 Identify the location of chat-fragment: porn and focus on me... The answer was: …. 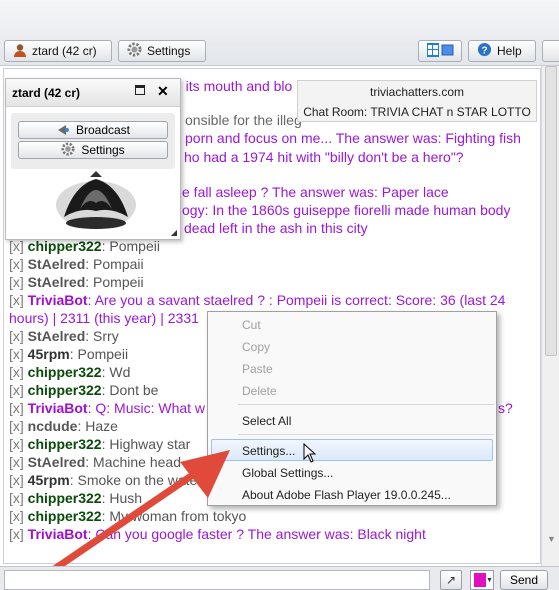
(353, 138).